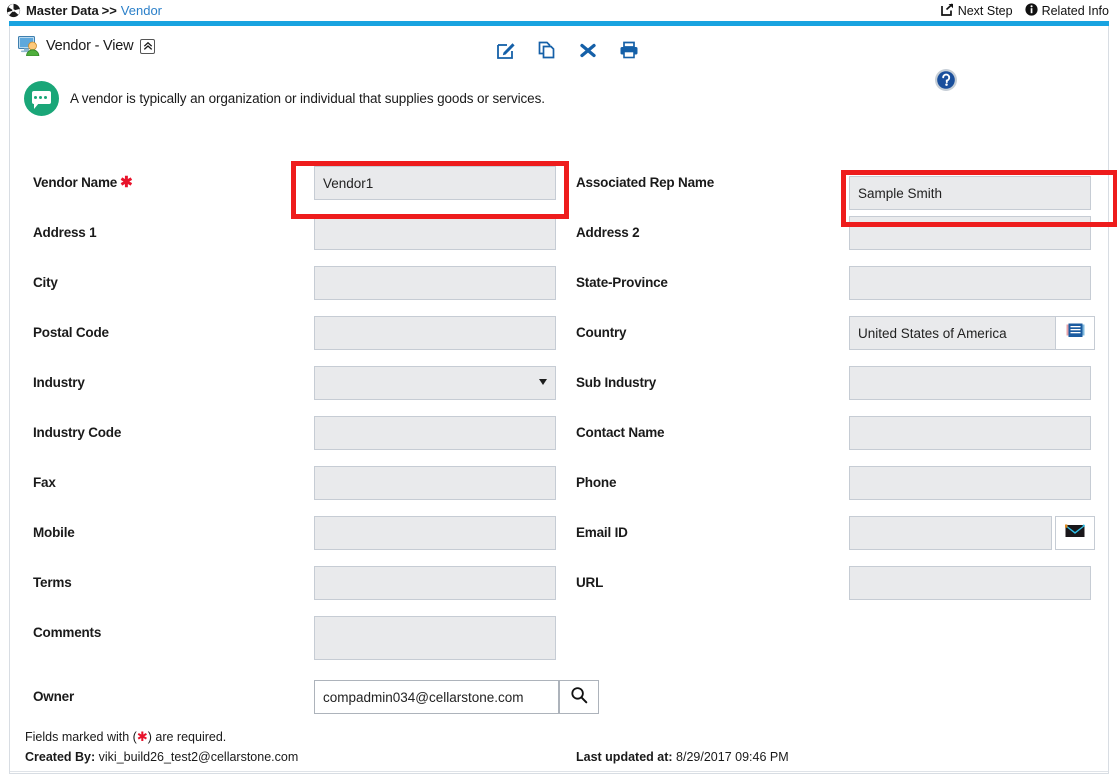 The image size is (1117, 783). Describe the element at coordinates (1031, 10) in the screenshot. I see `info-circle-icon` at that location.